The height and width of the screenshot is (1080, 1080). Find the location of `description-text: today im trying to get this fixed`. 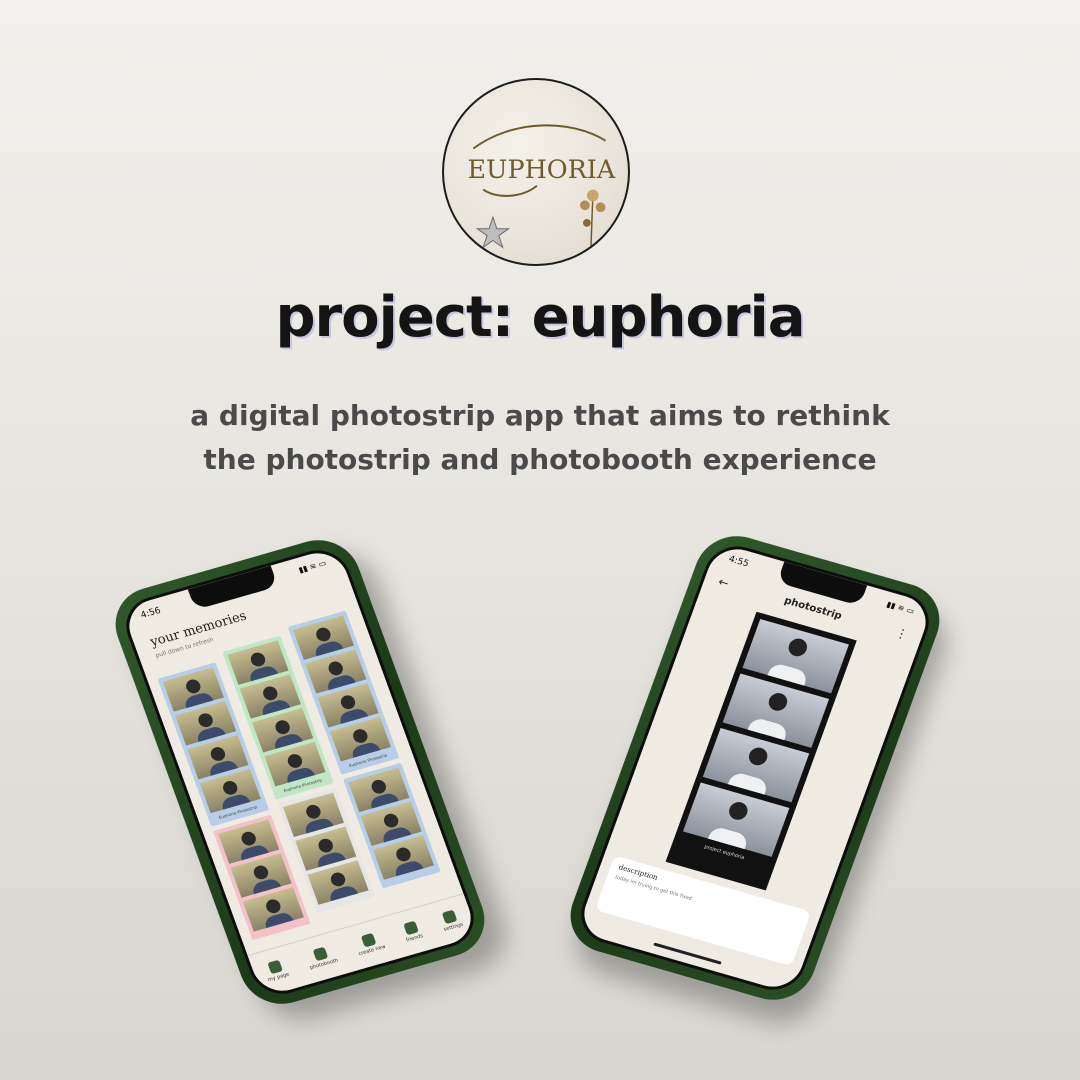

description-text: today im trying to get this fixed is located at coordinates (653, 888).